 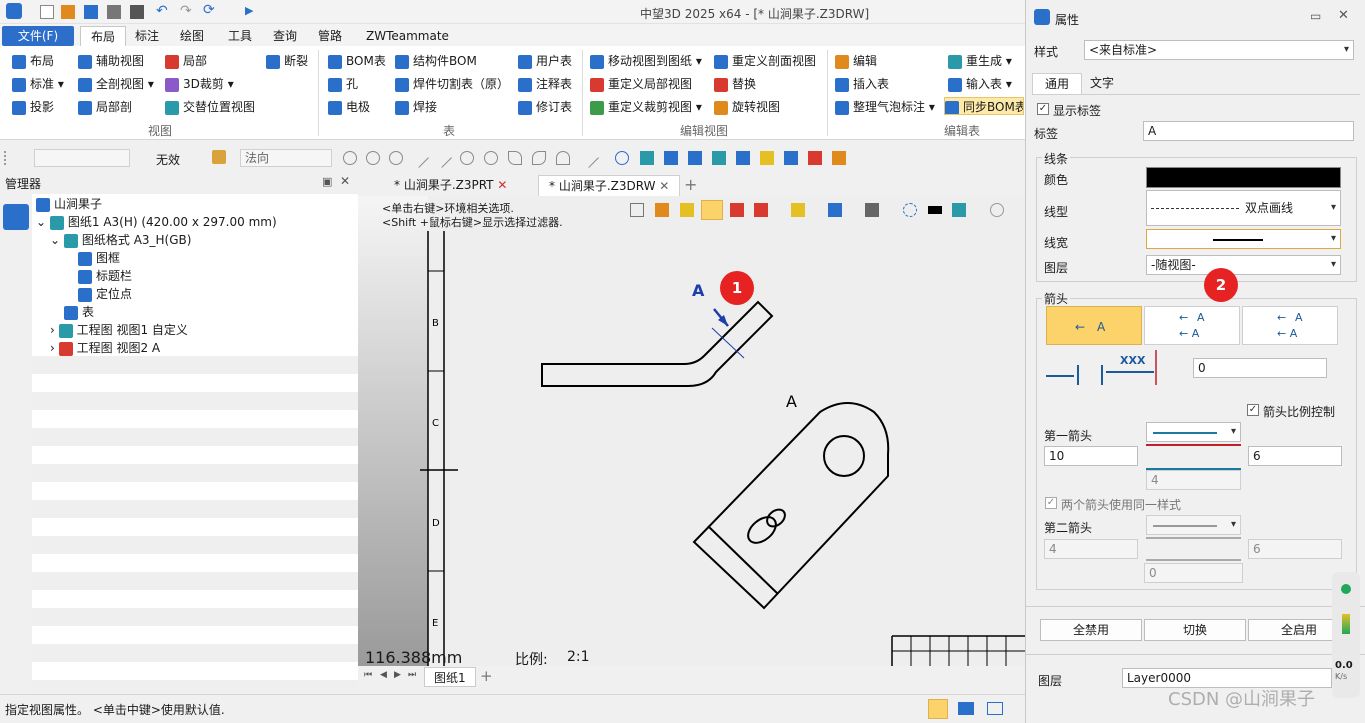 What do you see at coordinates (563, 158) in the screenshot?
I see `arc-icon` at bounding box center [563, 158].